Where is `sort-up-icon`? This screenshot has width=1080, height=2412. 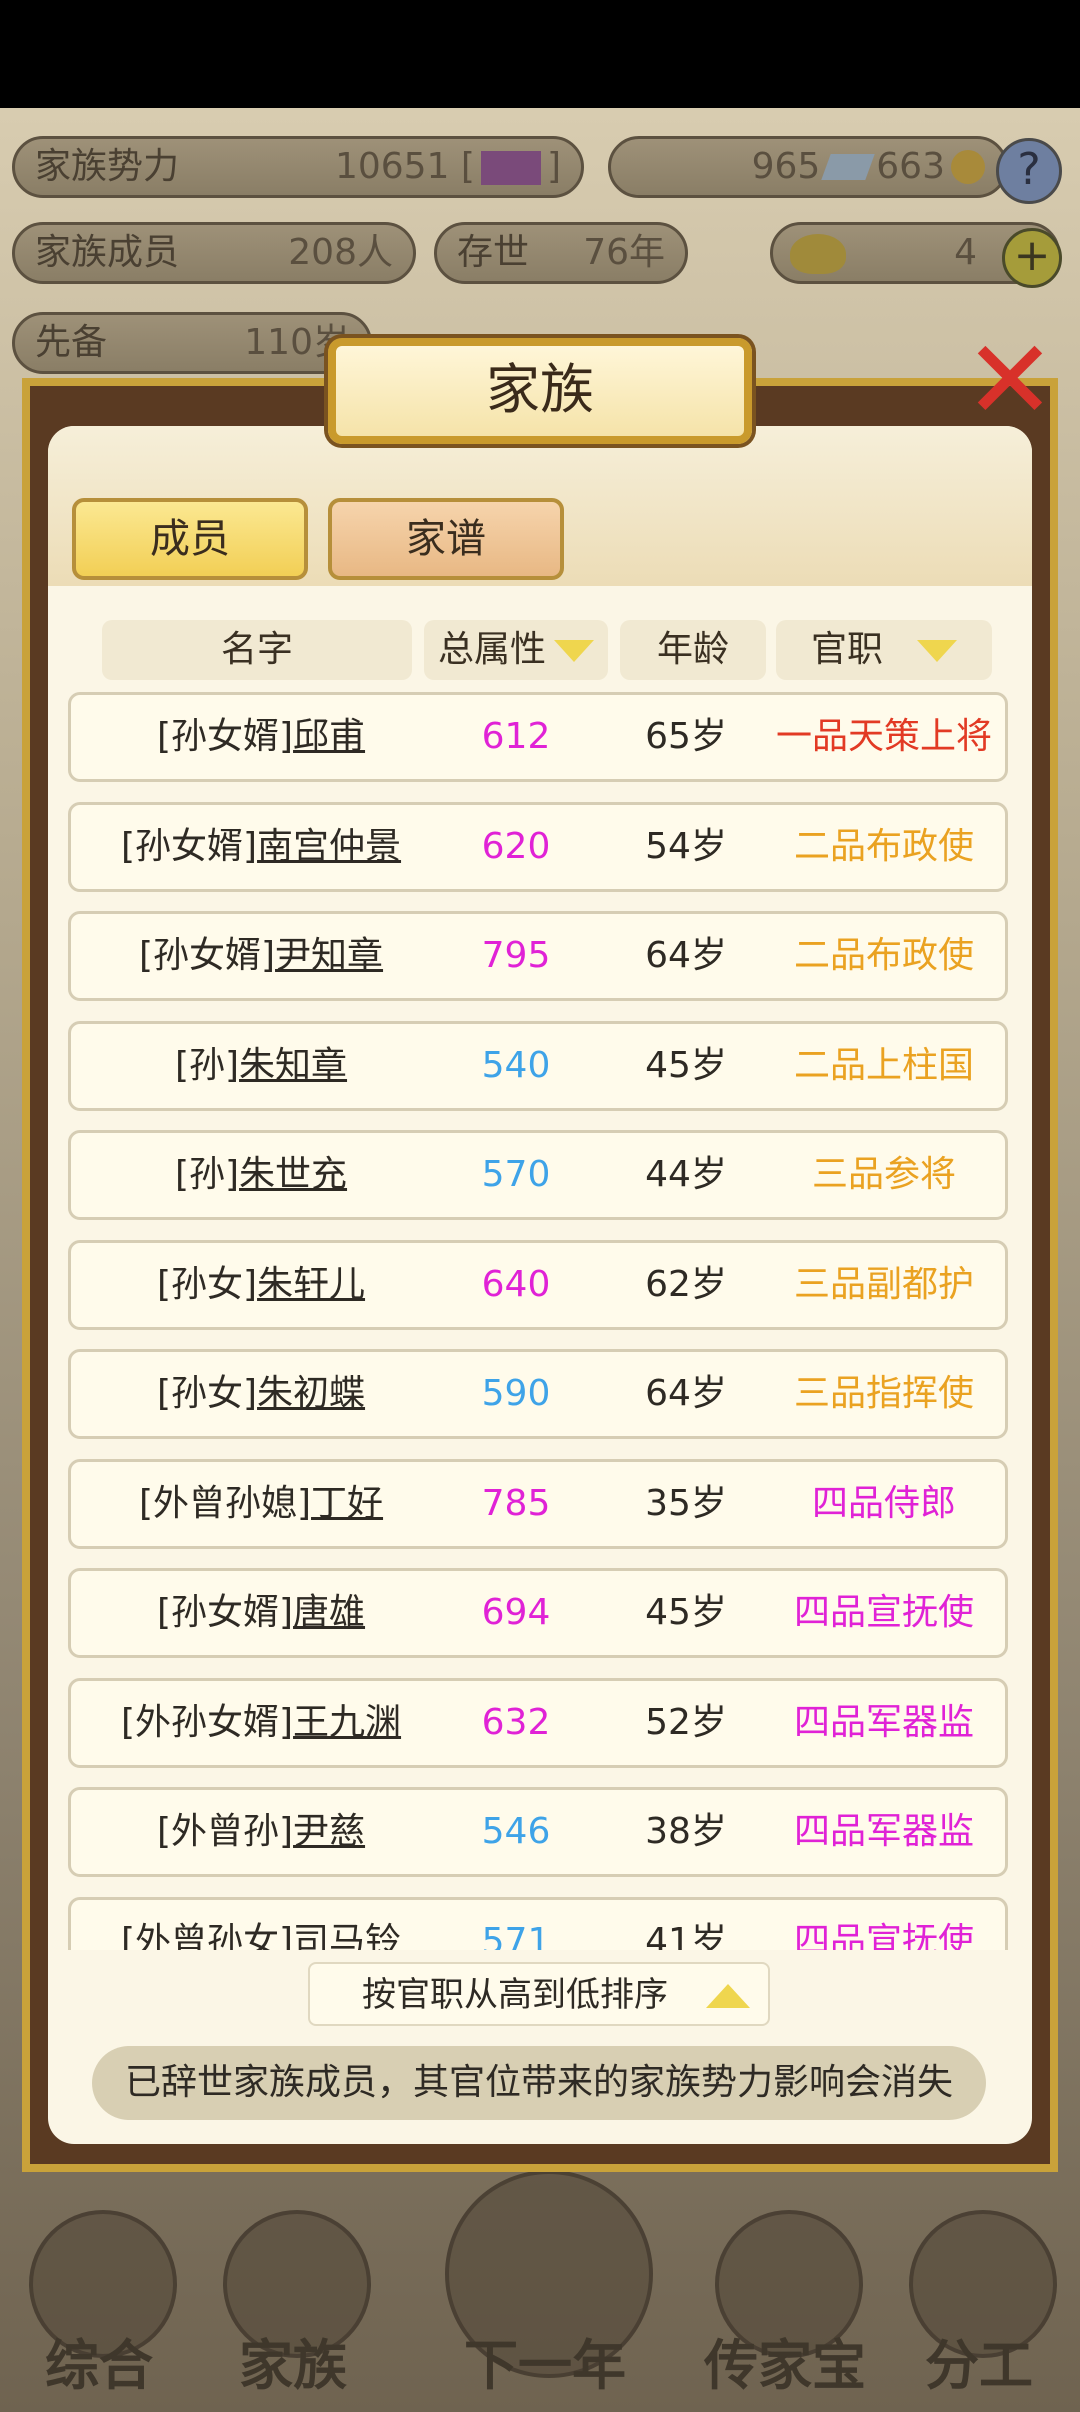
sort-up-icon is located at coordinates (728, 1996).